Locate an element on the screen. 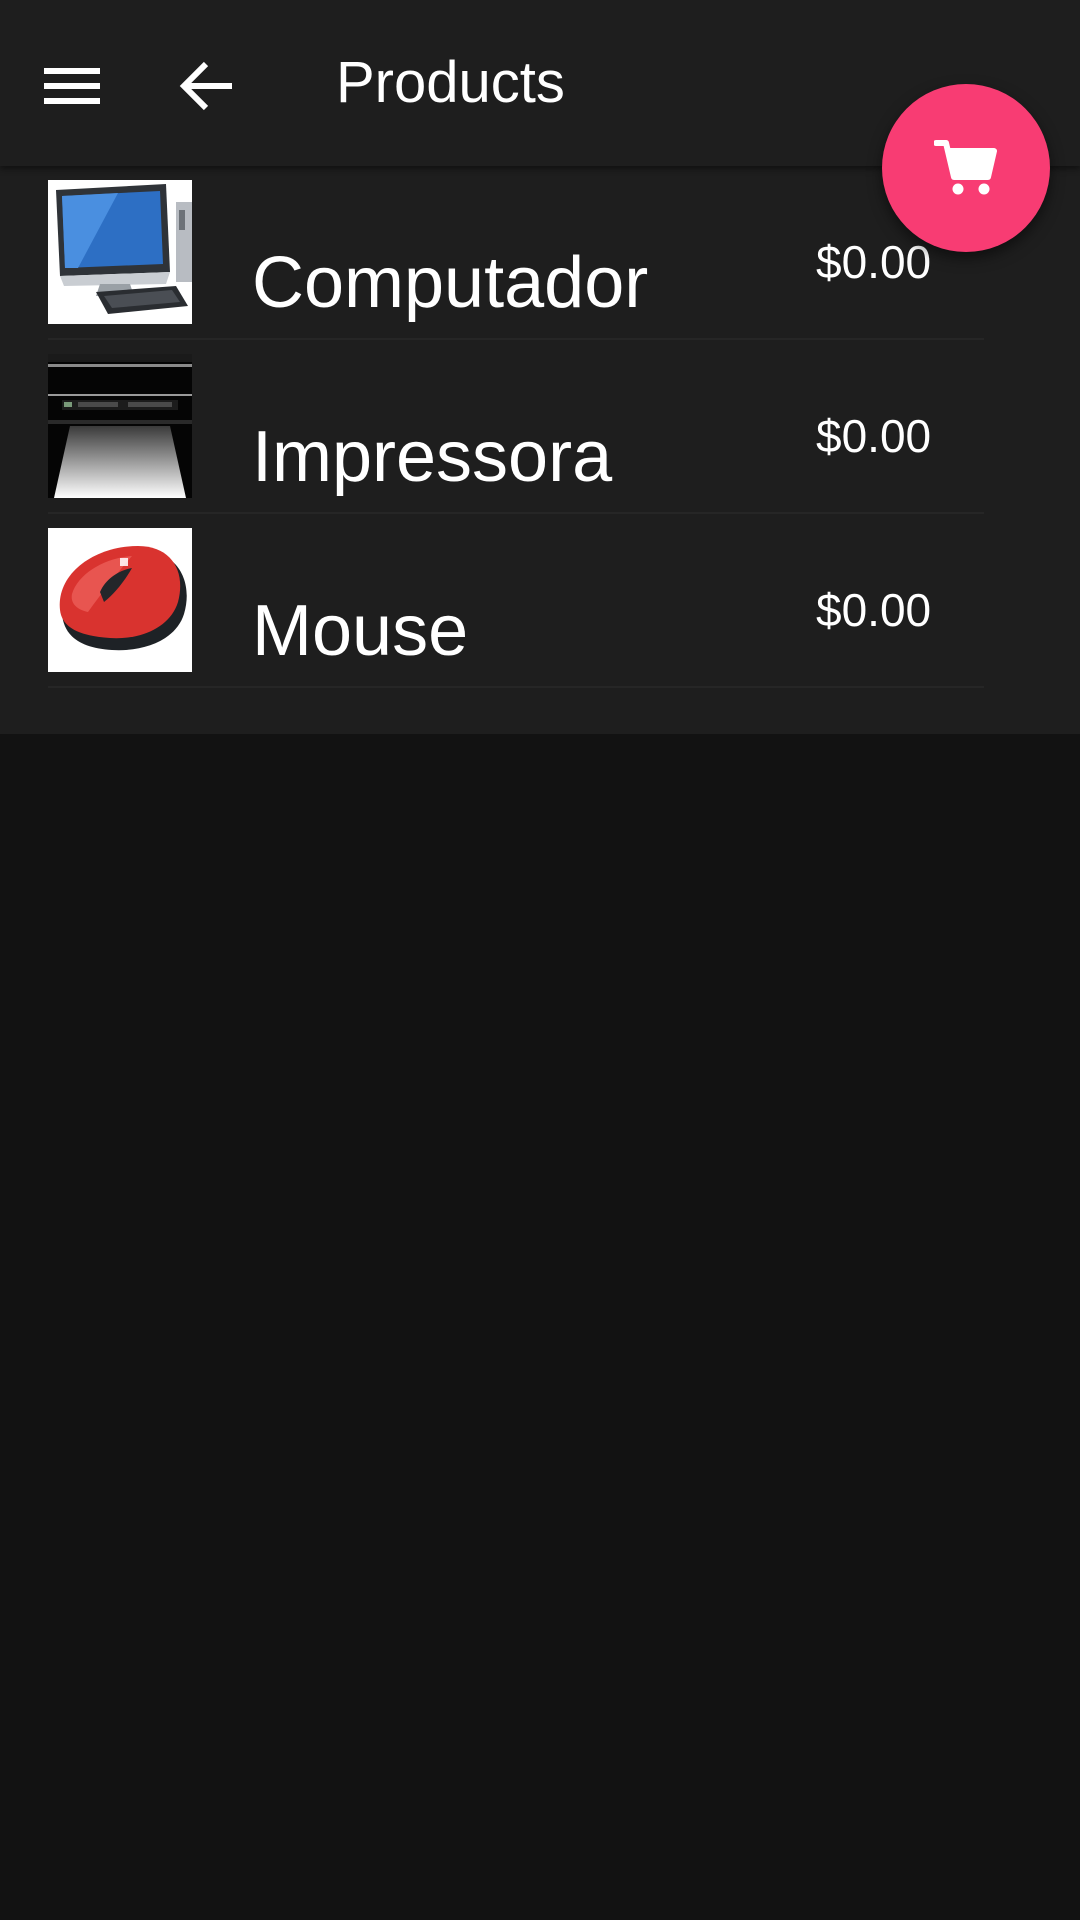 Image resolution: width=1080 pixels, height=1920 pixels. product-name: Computador is located at coordinates (450, 283).